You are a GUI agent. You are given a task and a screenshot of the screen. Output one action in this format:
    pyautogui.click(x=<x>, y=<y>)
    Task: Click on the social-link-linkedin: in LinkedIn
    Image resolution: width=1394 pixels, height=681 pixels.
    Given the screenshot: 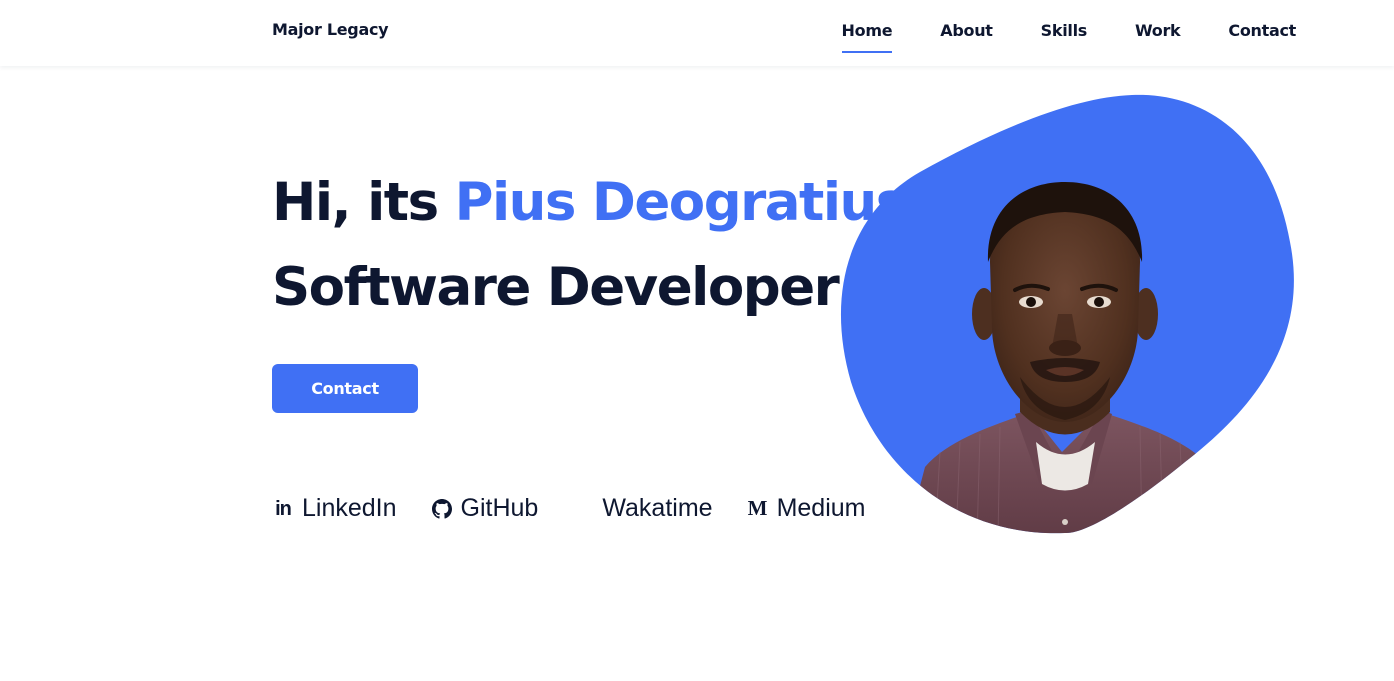 What is the action you would take?
    pyautogui.click(x=334, y=508)
    